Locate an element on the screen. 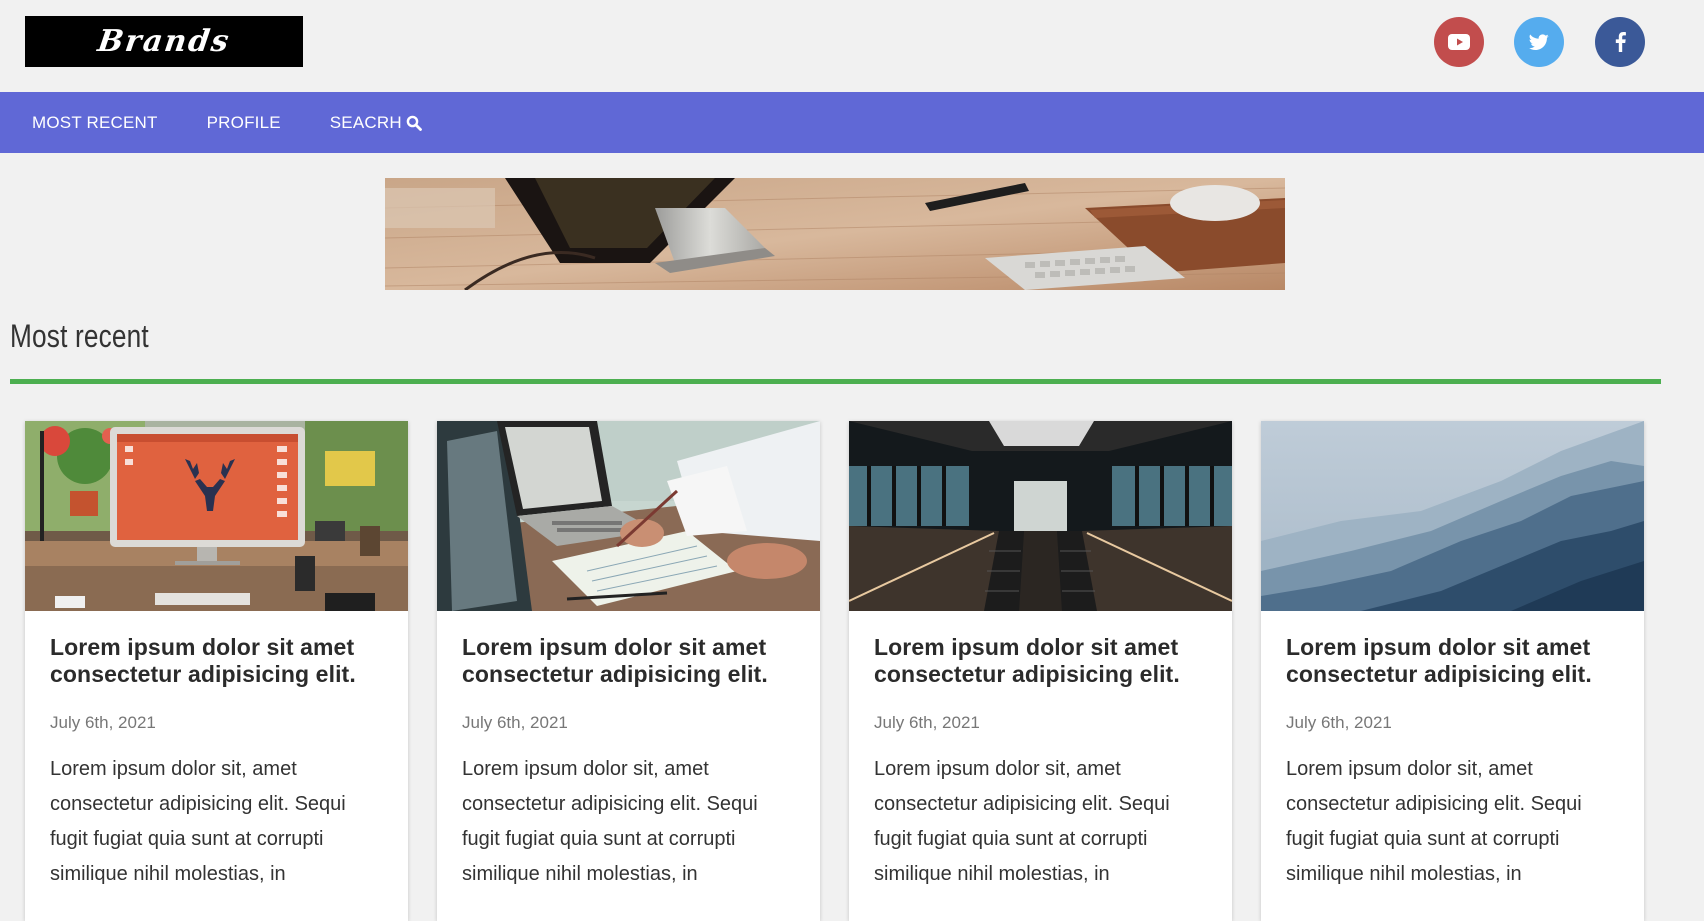  desk-computer-photo is located at coordinates (216, 516).